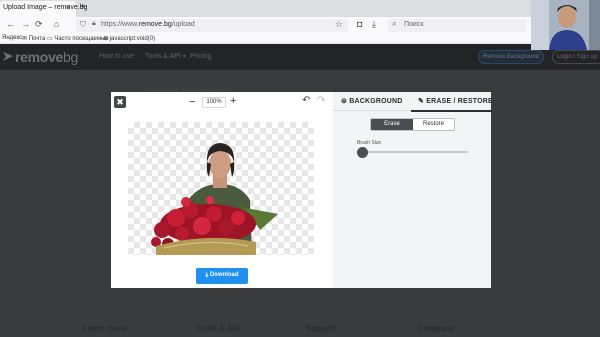 This screenshot has width=600, height=337. I want to click on search-icon: ⌕, so click(394, 23).